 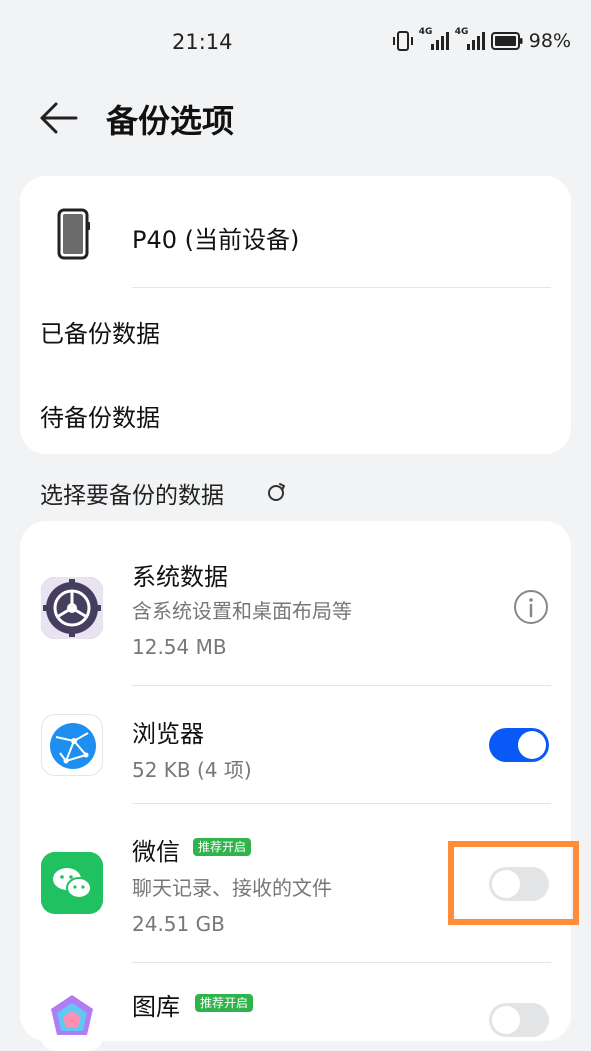 I want to click on browser-toggle, so click(x=519, y=745).